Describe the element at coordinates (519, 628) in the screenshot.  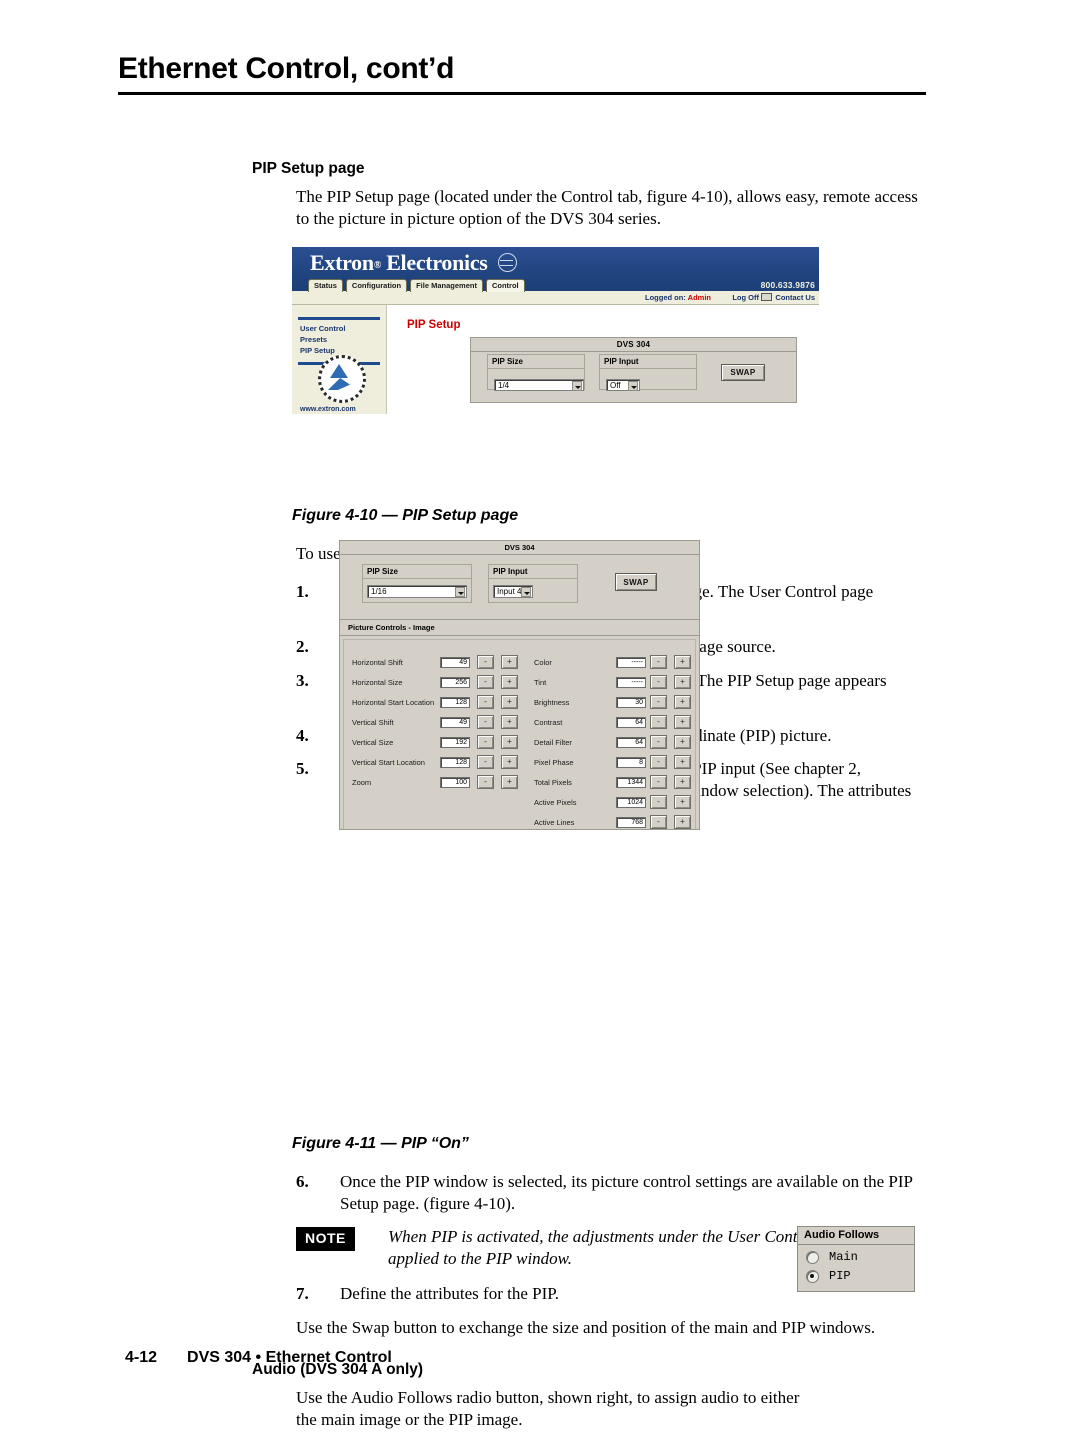
I see `picture-controls-header: Picture Controls - Image` at that location.